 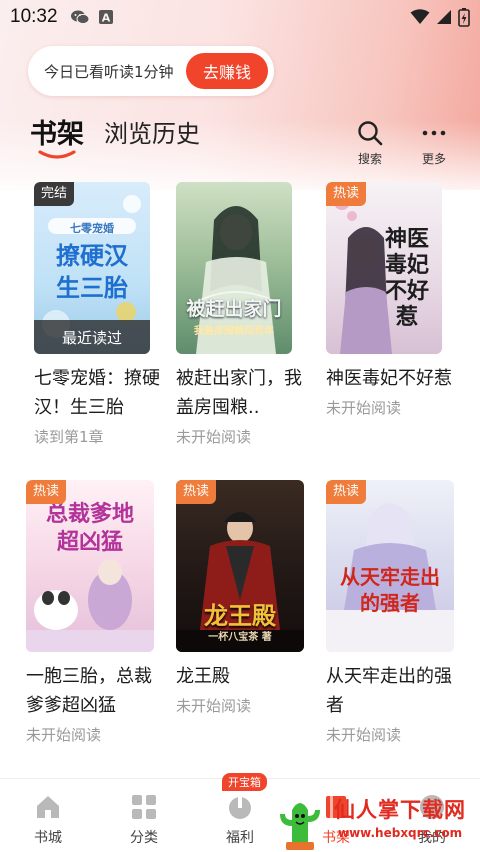 I want to click on home-icon, so click(x=48, y=807).